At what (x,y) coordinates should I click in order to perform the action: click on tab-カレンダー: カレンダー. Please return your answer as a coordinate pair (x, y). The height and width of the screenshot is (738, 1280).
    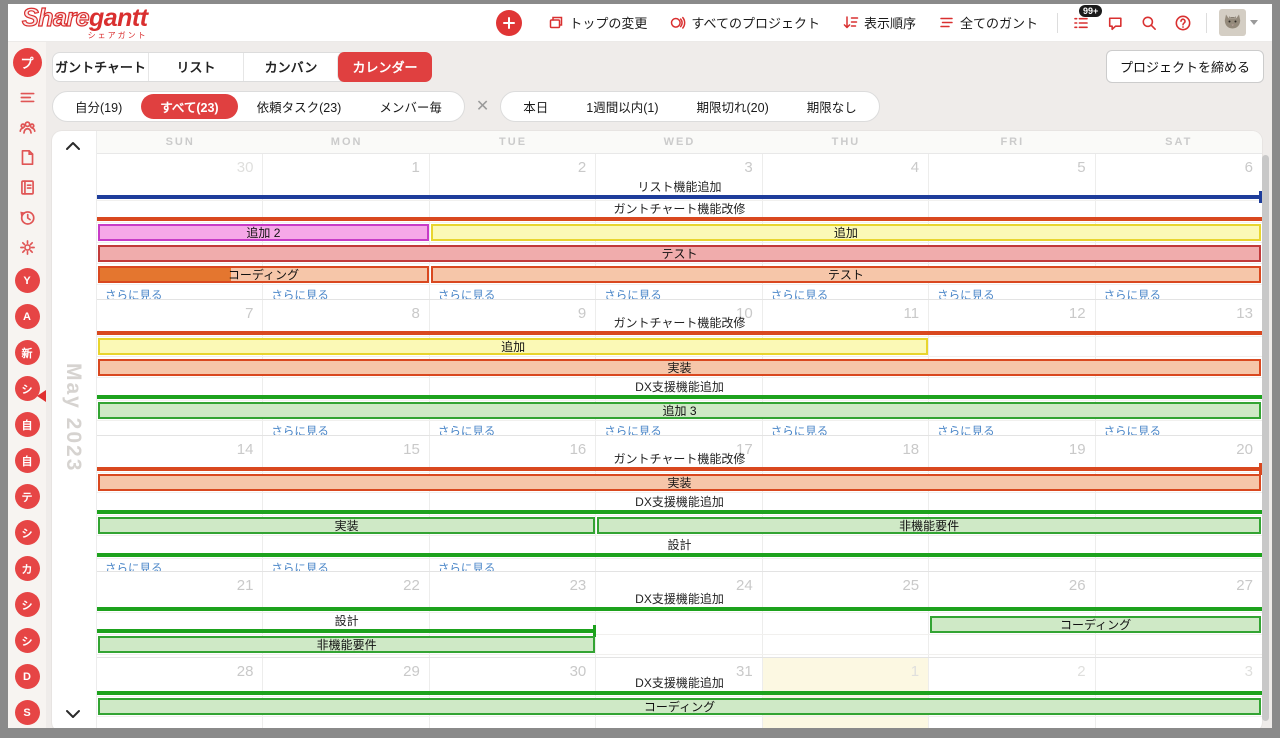
    Looking at the image, I should click on (384, 66).